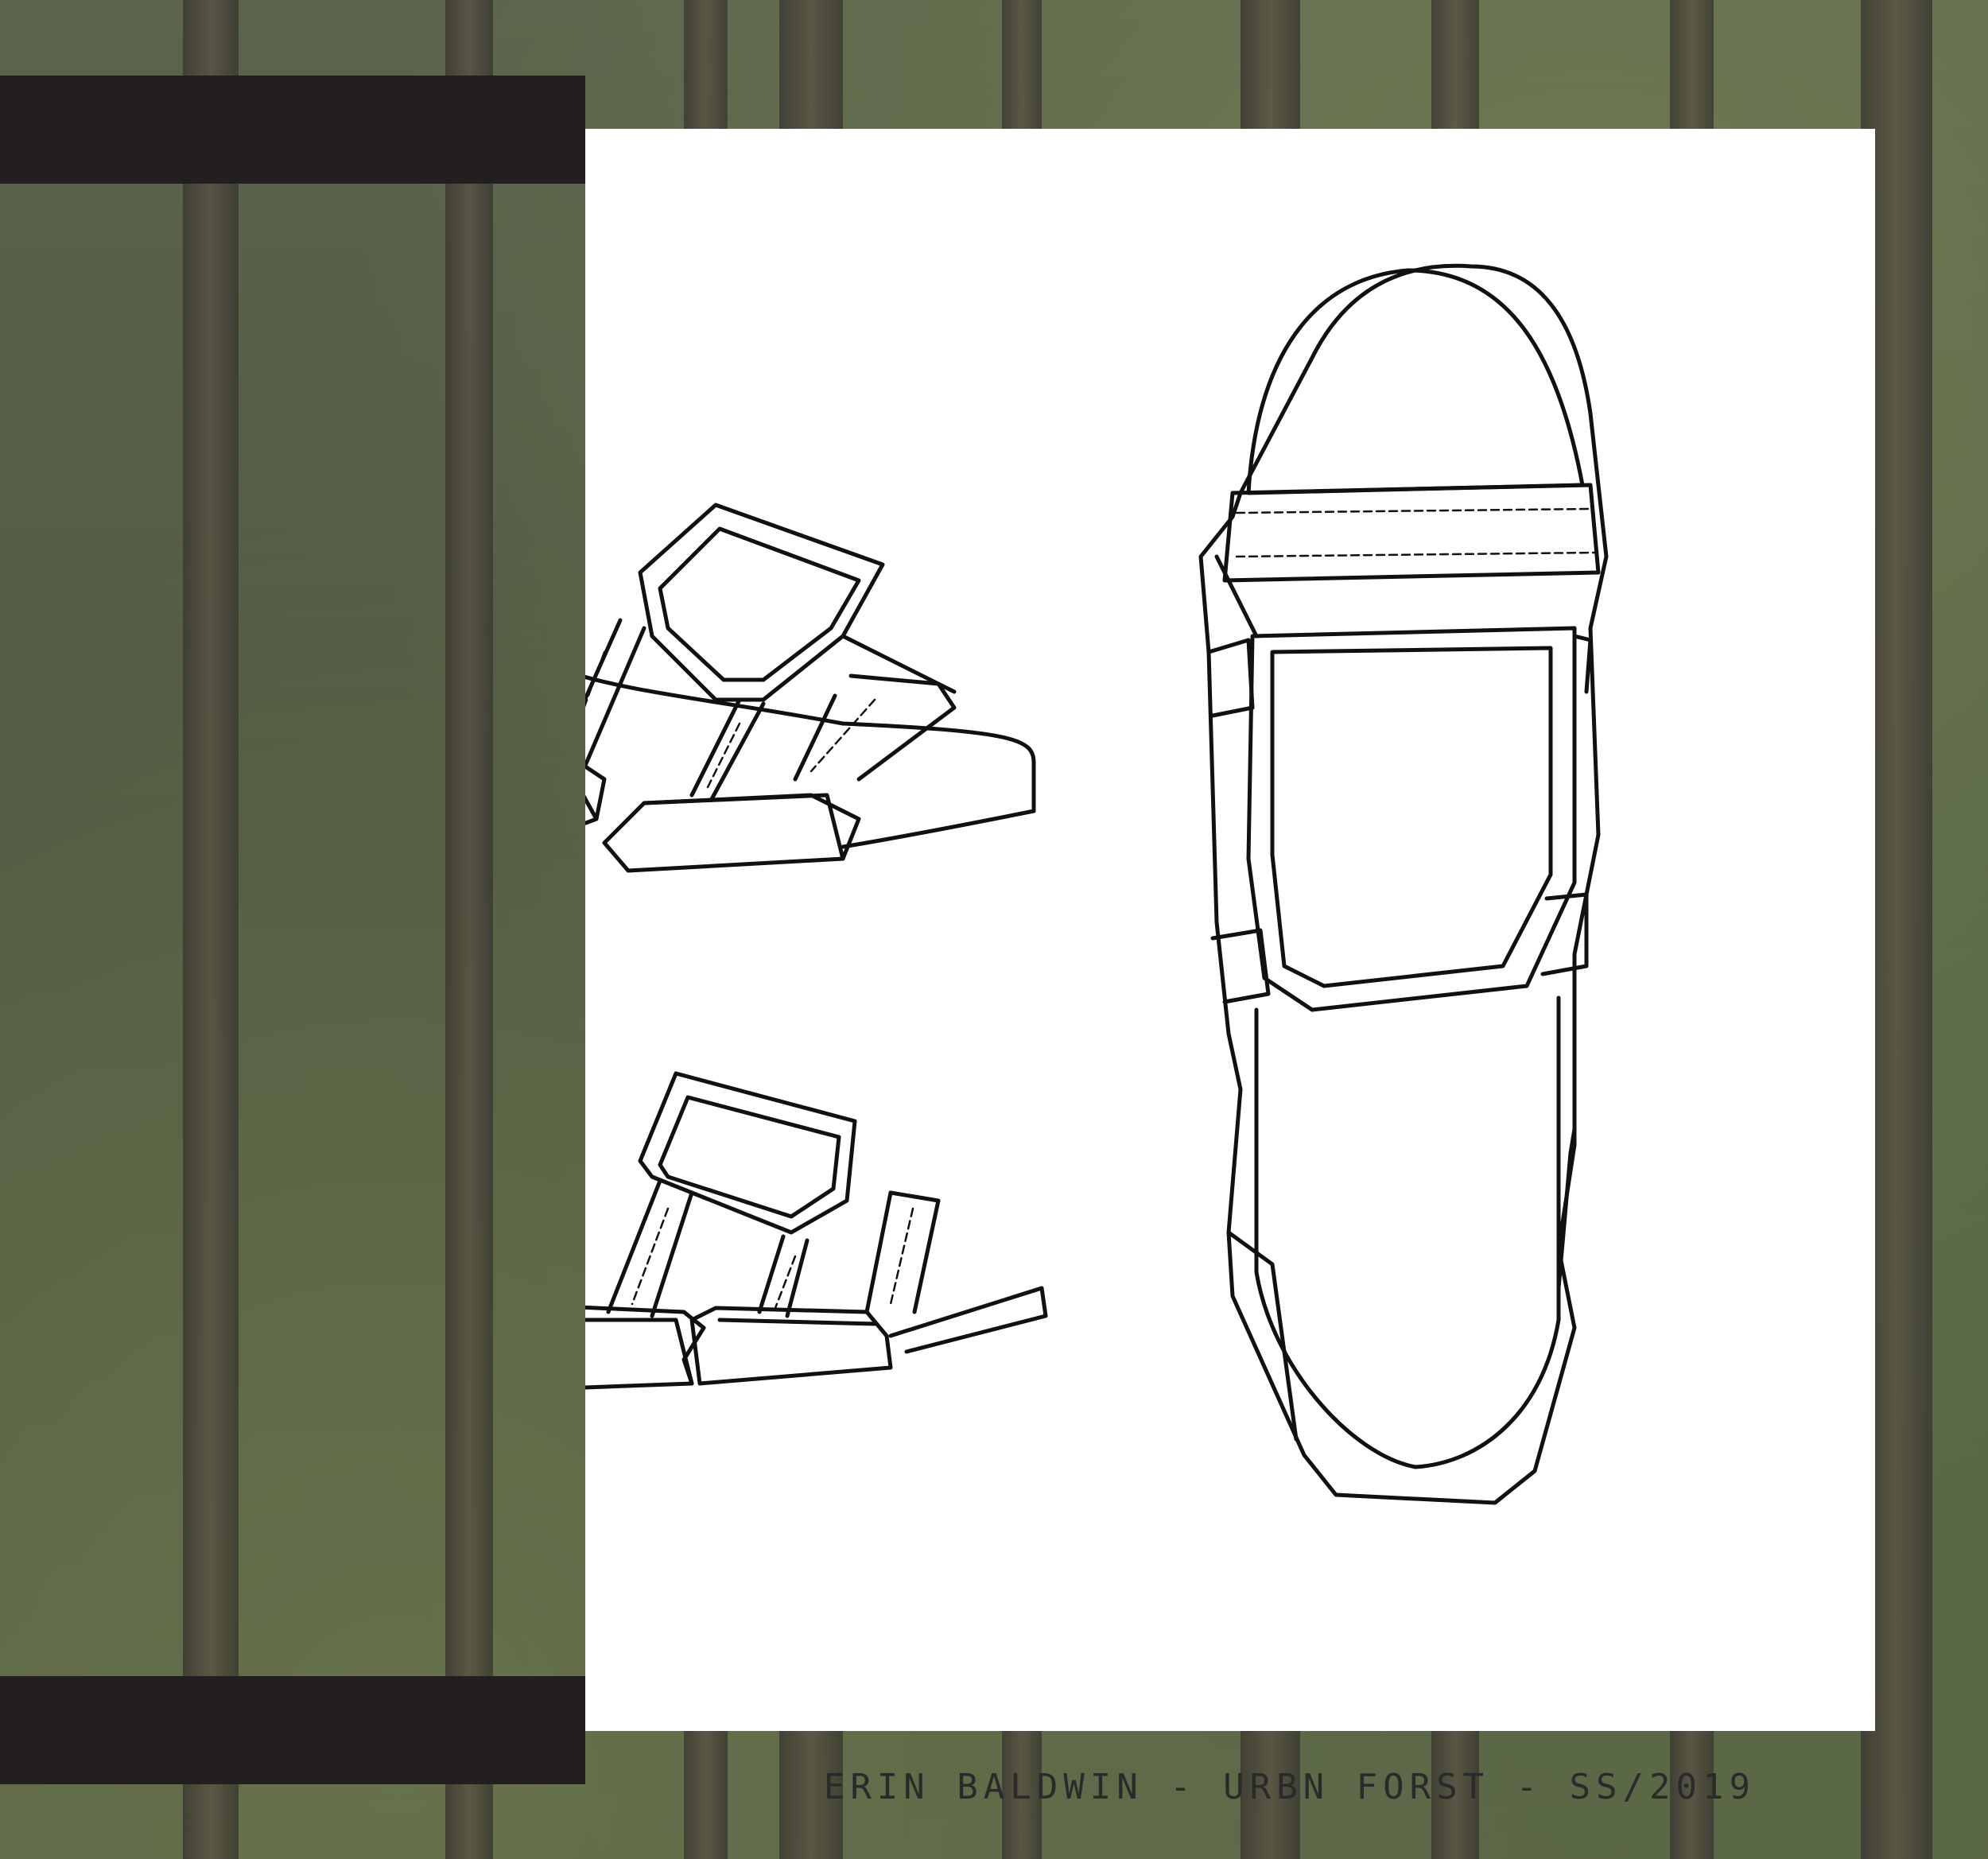 The image size is (1988, 1859). Describe the element at coordinates (292, 130) in the screenshot. I see `top-black-bar` at that location.